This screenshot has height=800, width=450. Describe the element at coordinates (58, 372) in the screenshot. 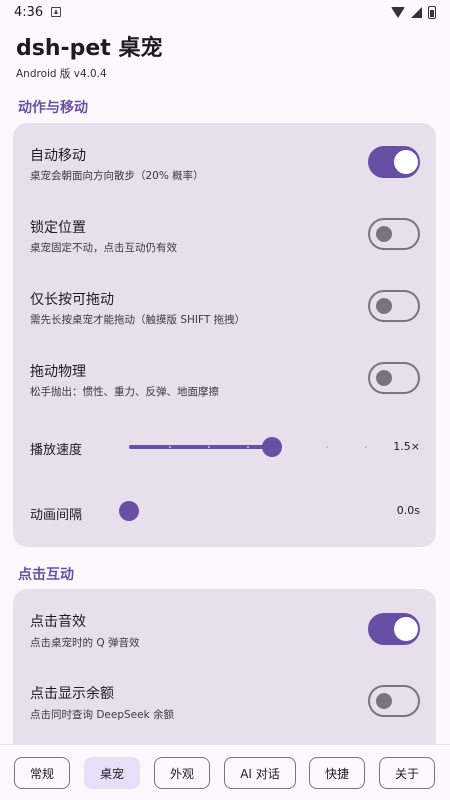

I see `setting-title: 拖动物理` at that location.